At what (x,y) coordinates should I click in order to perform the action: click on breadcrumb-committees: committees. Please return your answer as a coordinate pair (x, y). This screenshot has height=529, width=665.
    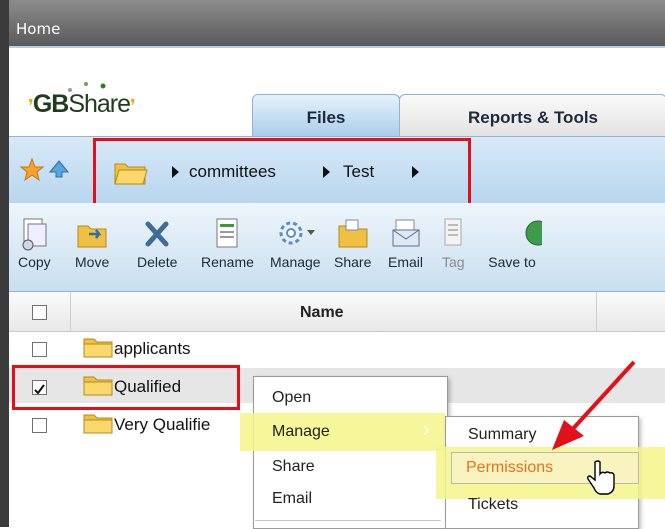
    Looking at the image, I should click on (232, 172).